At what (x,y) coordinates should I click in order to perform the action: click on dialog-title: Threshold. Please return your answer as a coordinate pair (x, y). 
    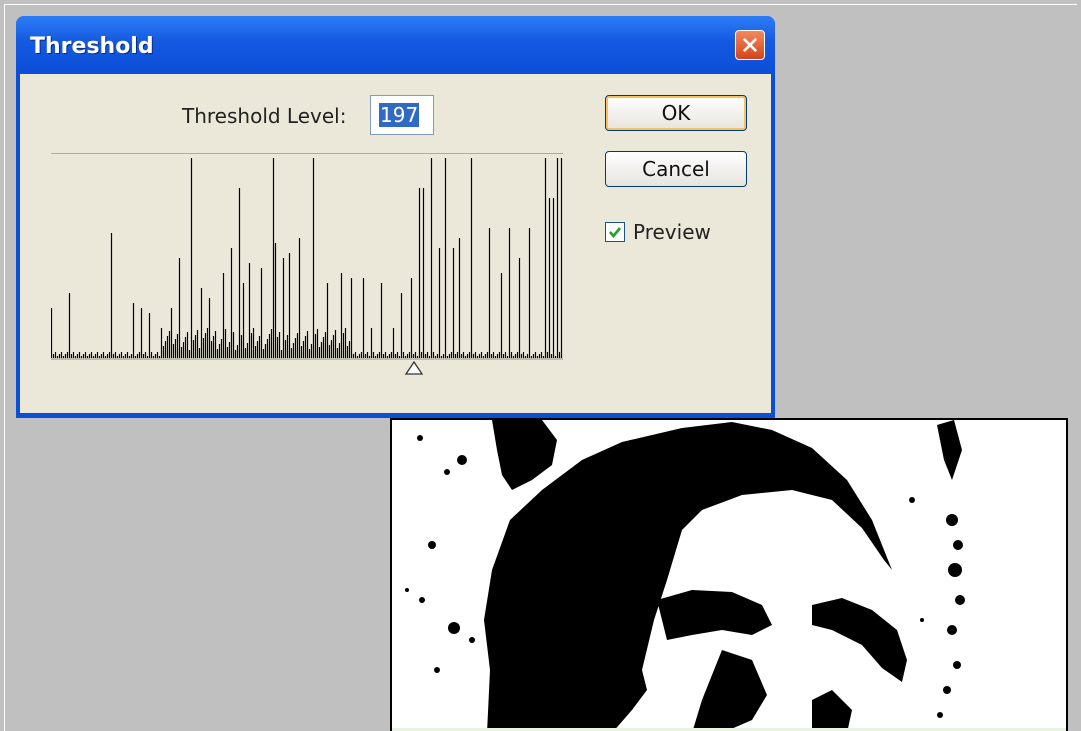
    Looking at the image, I should click on (92, 46).